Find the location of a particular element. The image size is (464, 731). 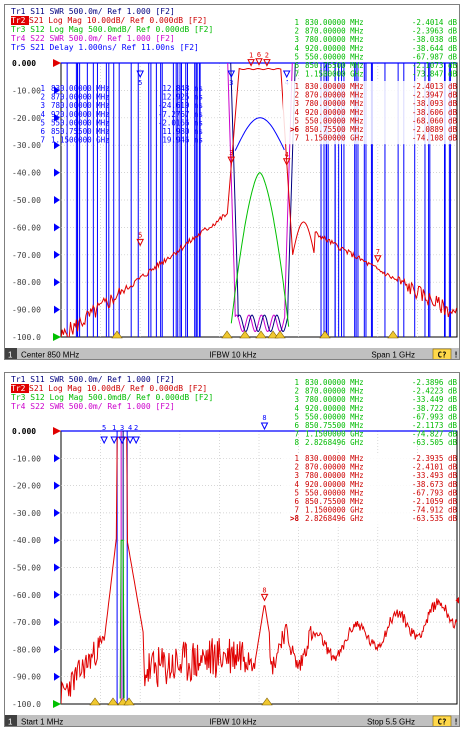

marker-row-index: >8 is located at coordinates (295, 518).